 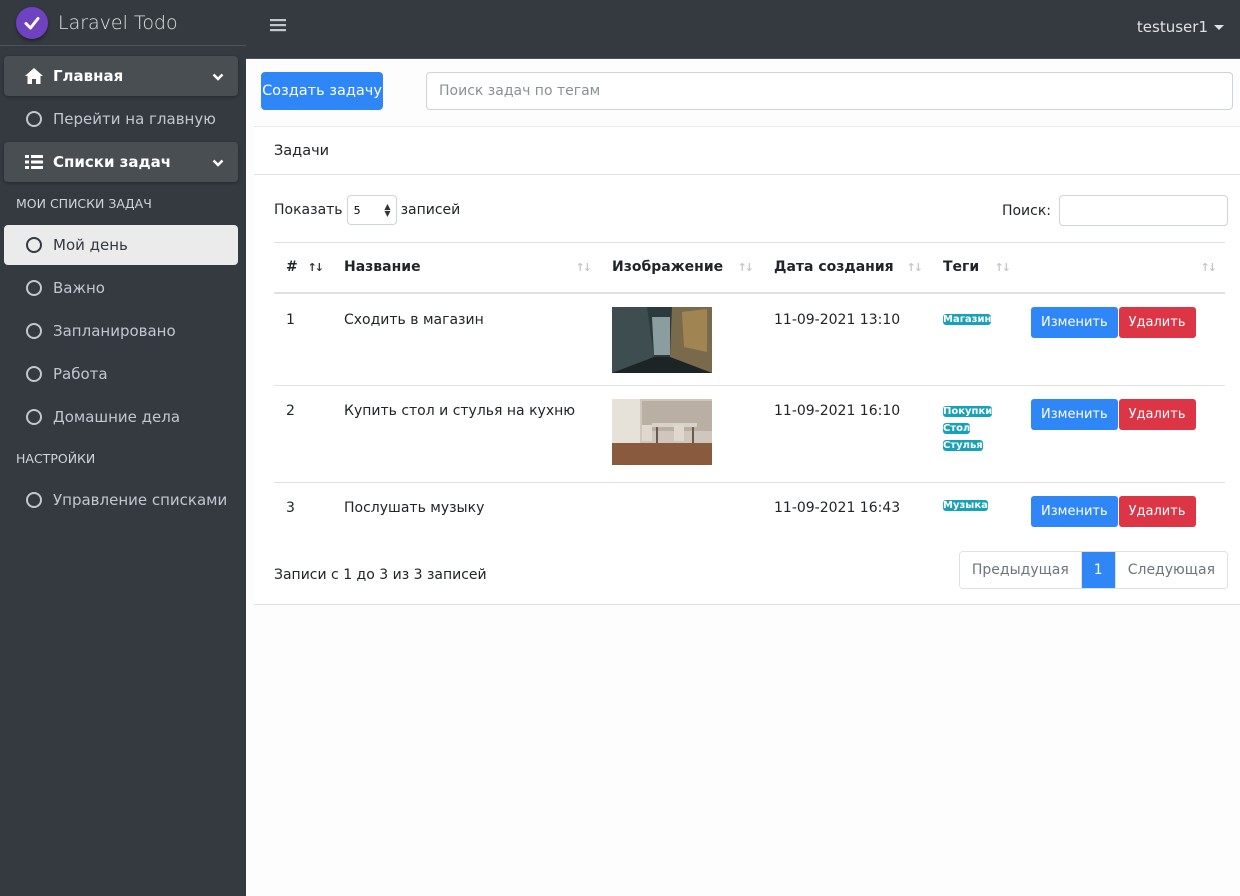 What do you see at coordinates (114, 331) in the screenshot?
I see `sidebar-item-label: Запланировано` at bounding box center [114, 331].